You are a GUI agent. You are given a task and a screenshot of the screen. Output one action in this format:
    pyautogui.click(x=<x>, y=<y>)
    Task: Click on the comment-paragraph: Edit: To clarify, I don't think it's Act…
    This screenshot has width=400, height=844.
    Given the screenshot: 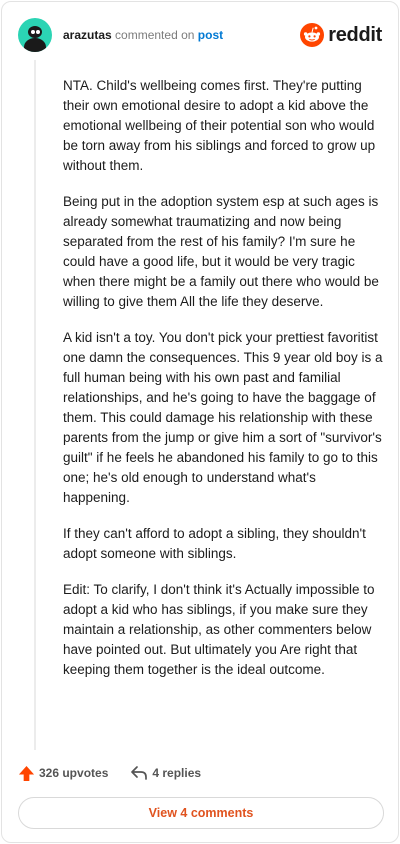 What is the action you would take?
    pyautogui.click(x=219, y=629)
    